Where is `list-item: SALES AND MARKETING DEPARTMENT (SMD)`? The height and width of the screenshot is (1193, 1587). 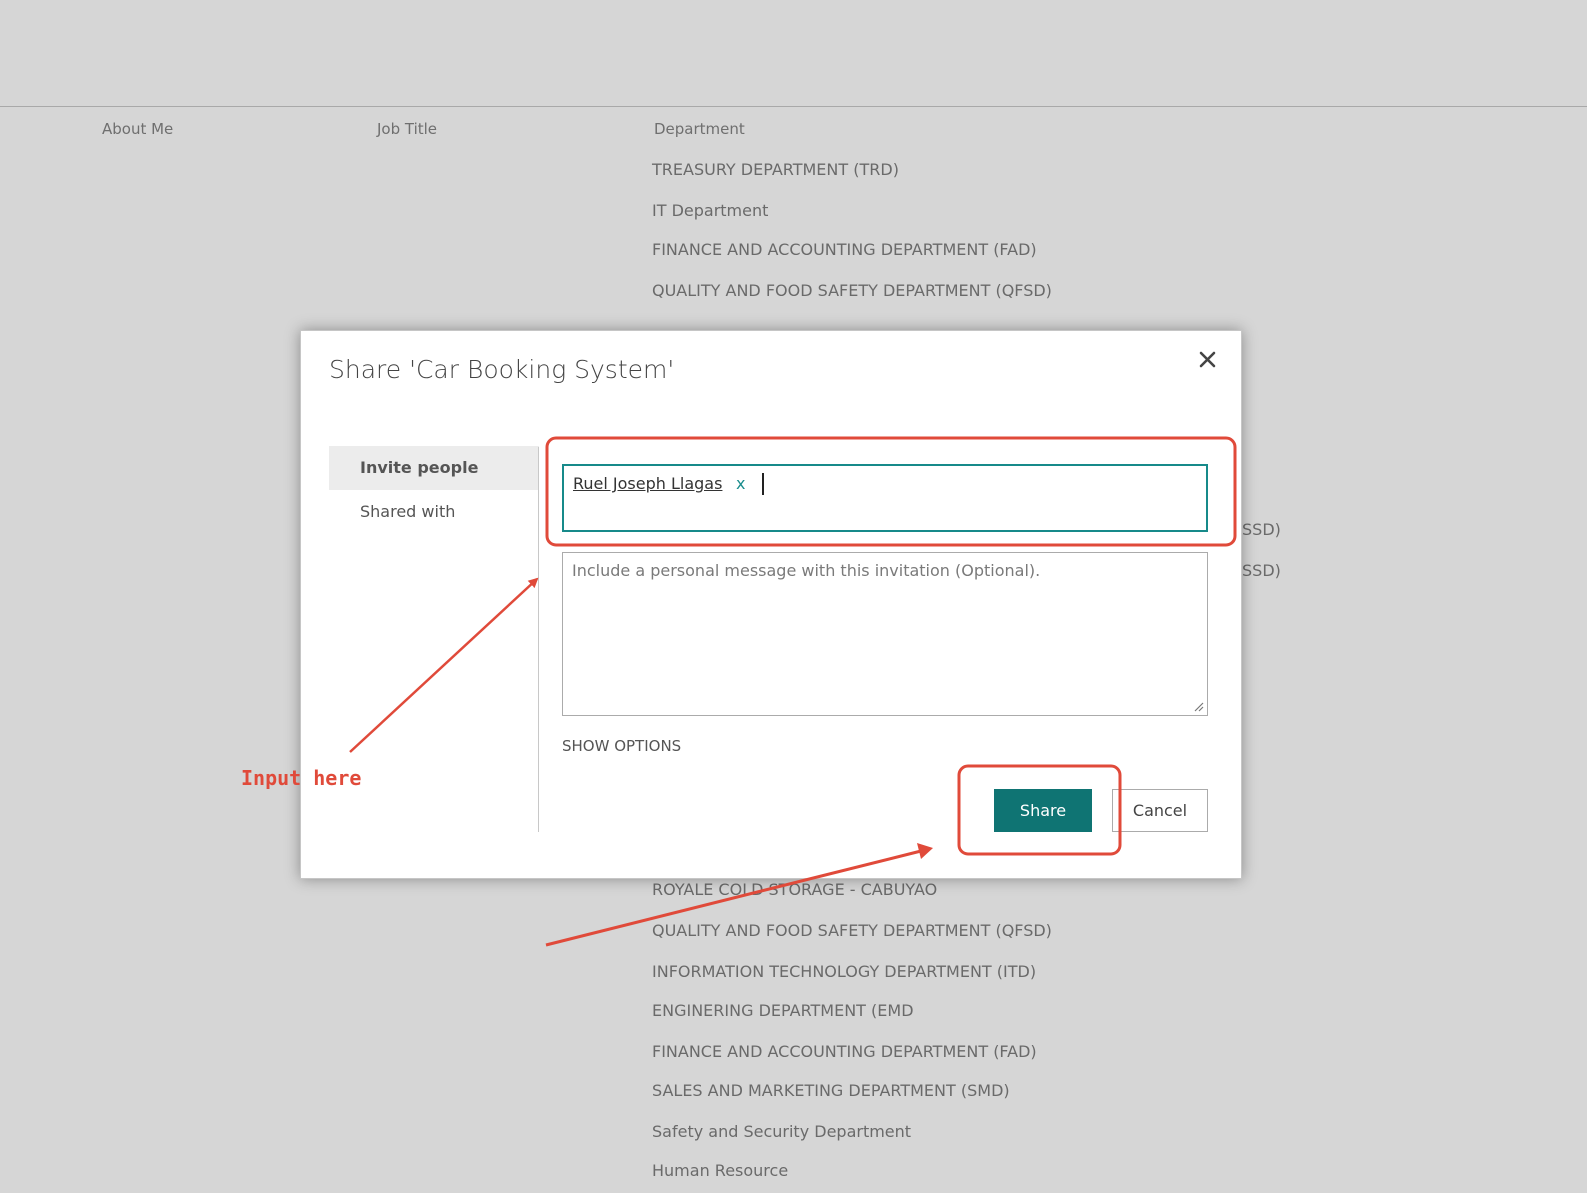
list-item: SALES AND MARKETING DEPARTMENT (SMD) is located at coordinates (831, 1090).